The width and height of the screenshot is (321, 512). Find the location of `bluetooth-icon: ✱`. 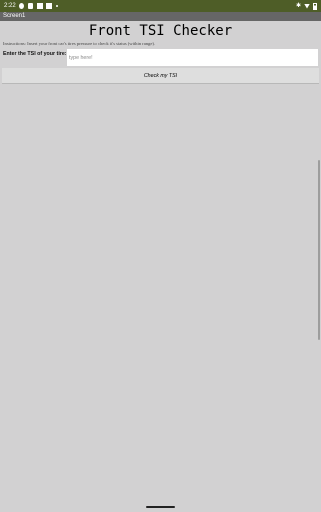

bluetooth-icon: ✱ is located at coordinates (298, 6).